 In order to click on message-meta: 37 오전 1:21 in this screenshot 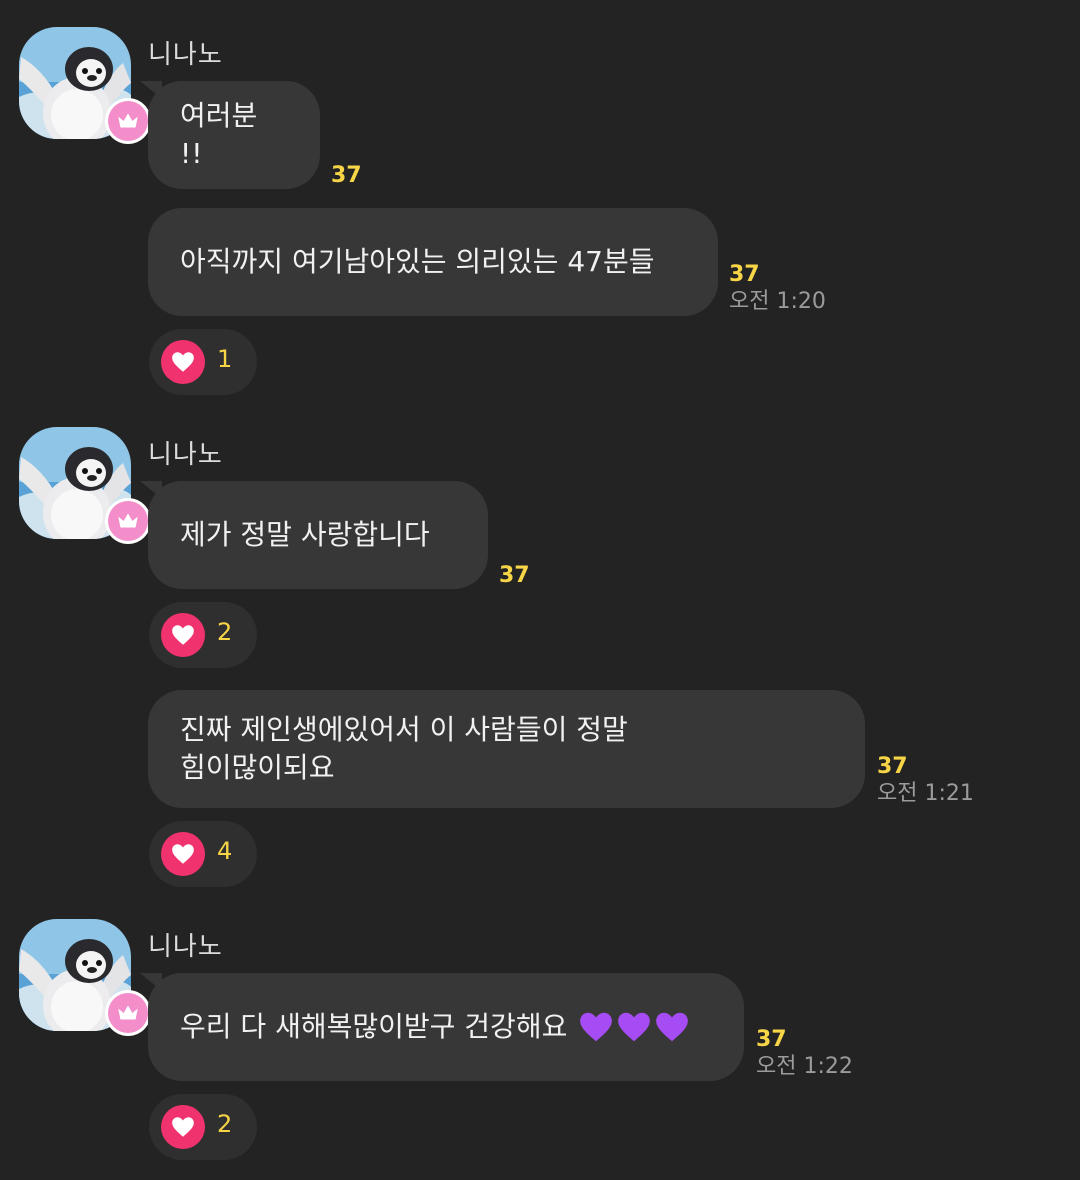, I will do `click(925, 781)`.